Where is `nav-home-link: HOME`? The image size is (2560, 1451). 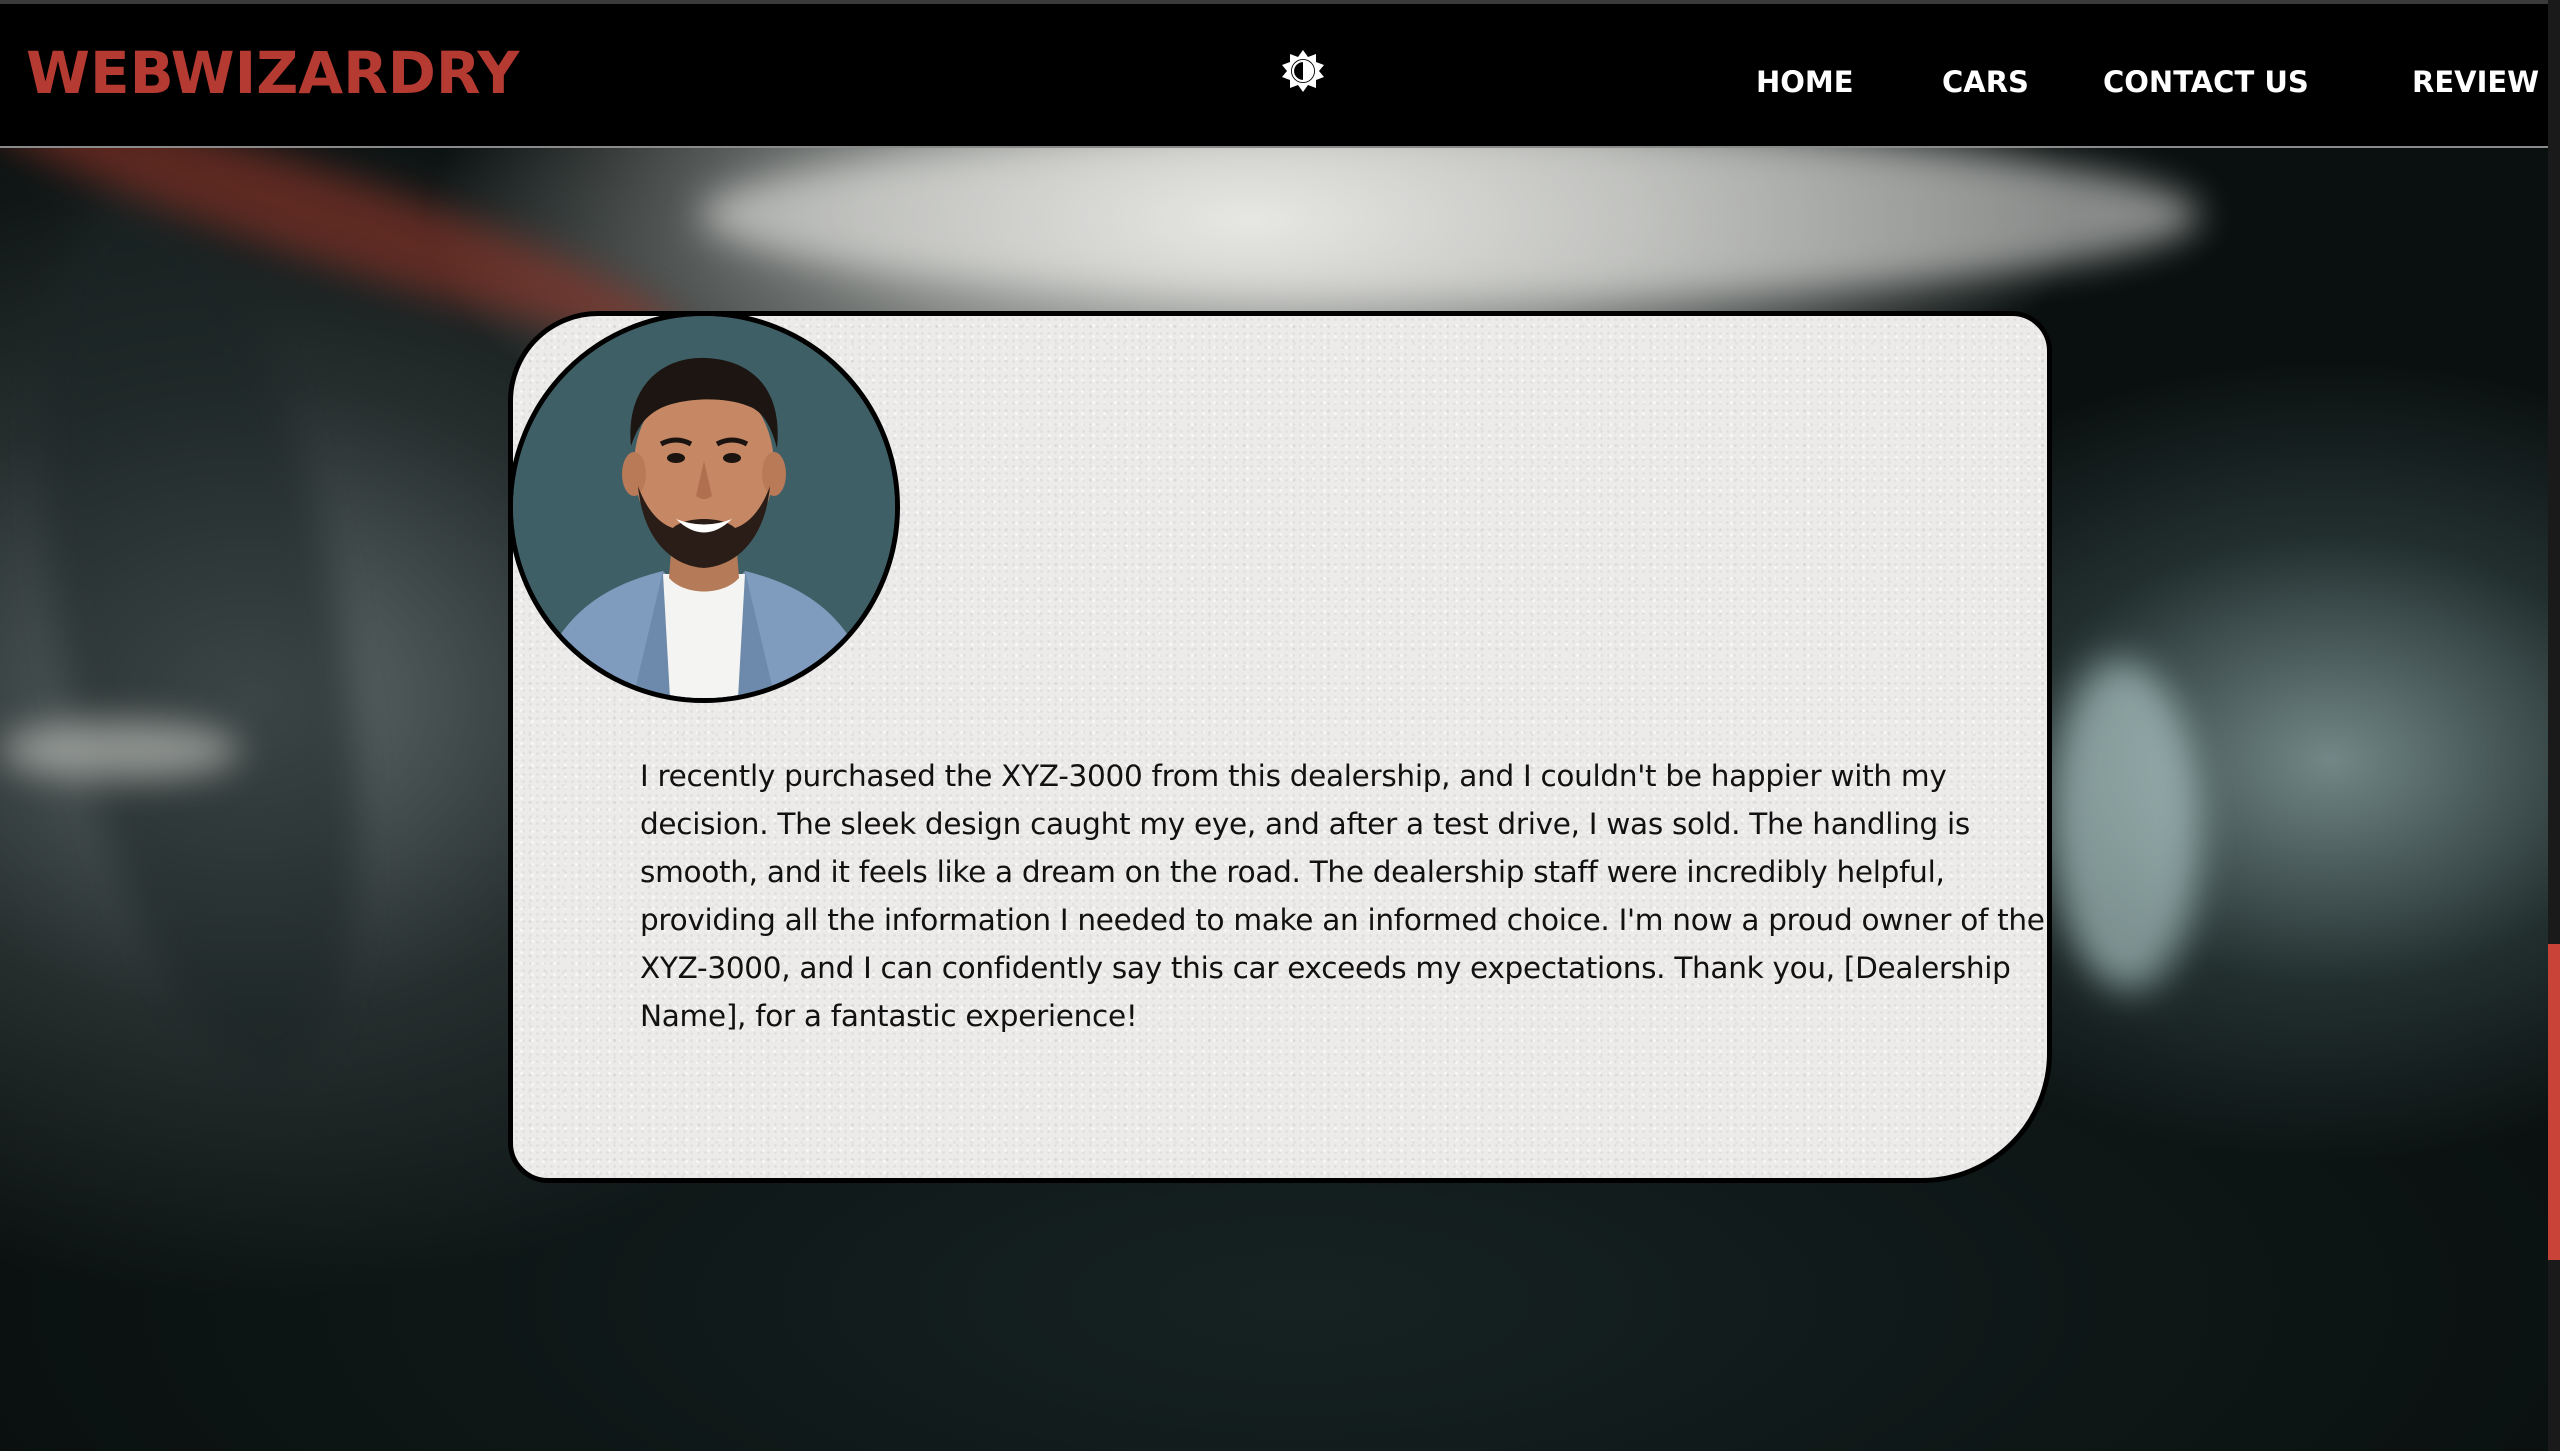 nav-home-link: HOME is located at coordinates (1805, 82).